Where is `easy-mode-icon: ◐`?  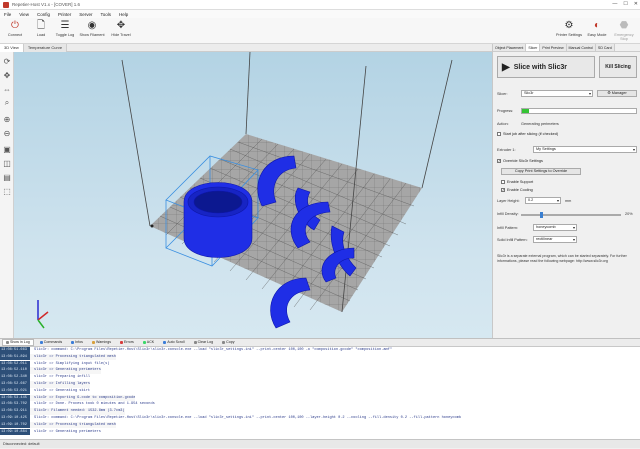 easy-mode-icon: ◐ is located at coordinates (597, 25).